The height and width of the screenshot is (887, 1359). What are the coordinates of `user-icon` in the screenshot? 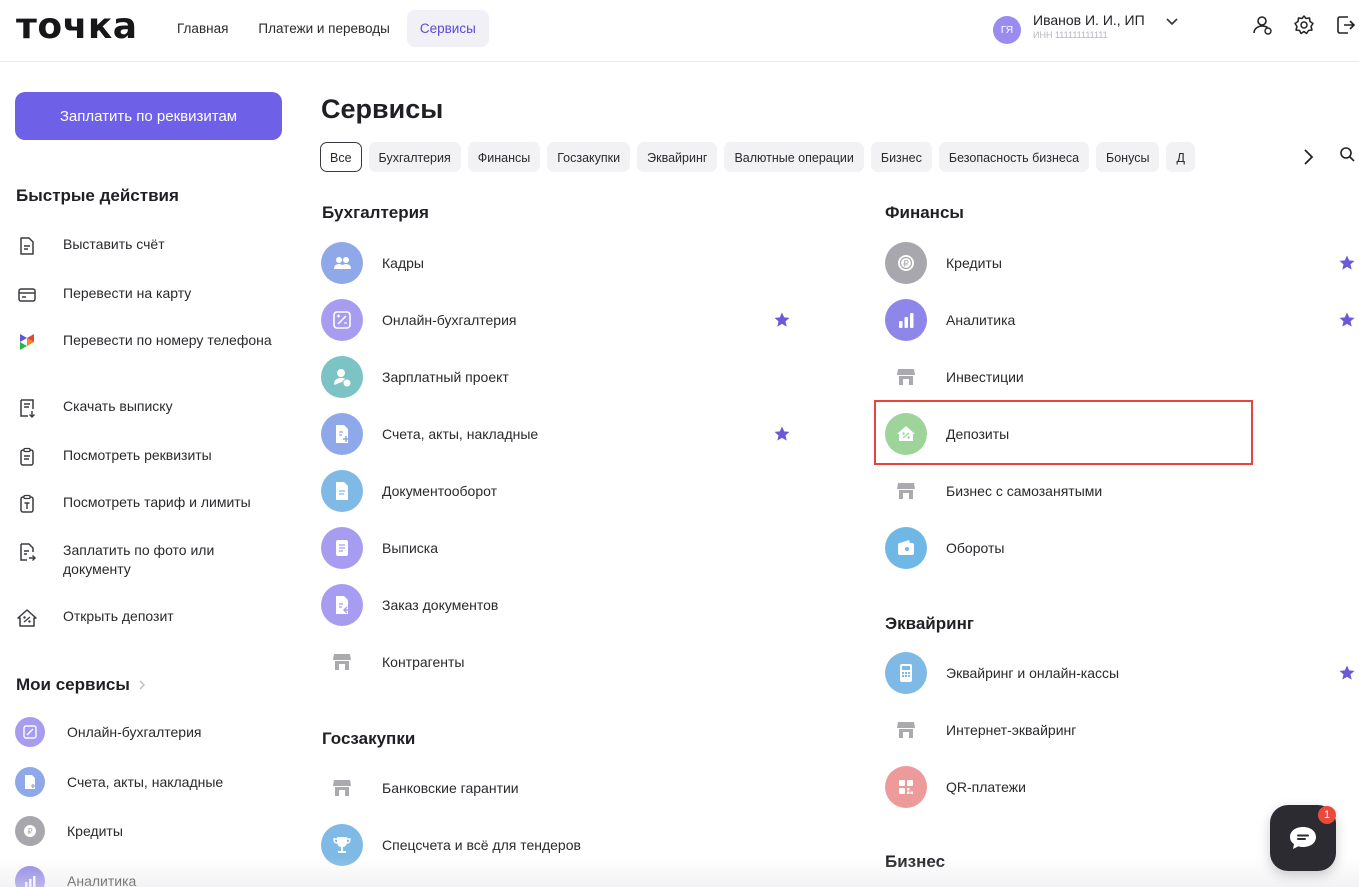 It's located at (1262, 25).